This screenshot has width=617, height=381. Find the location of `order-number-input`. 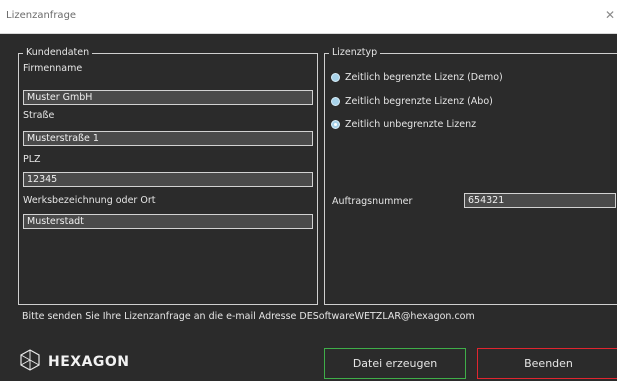

order-number-input is located at coordinates (540, 200).